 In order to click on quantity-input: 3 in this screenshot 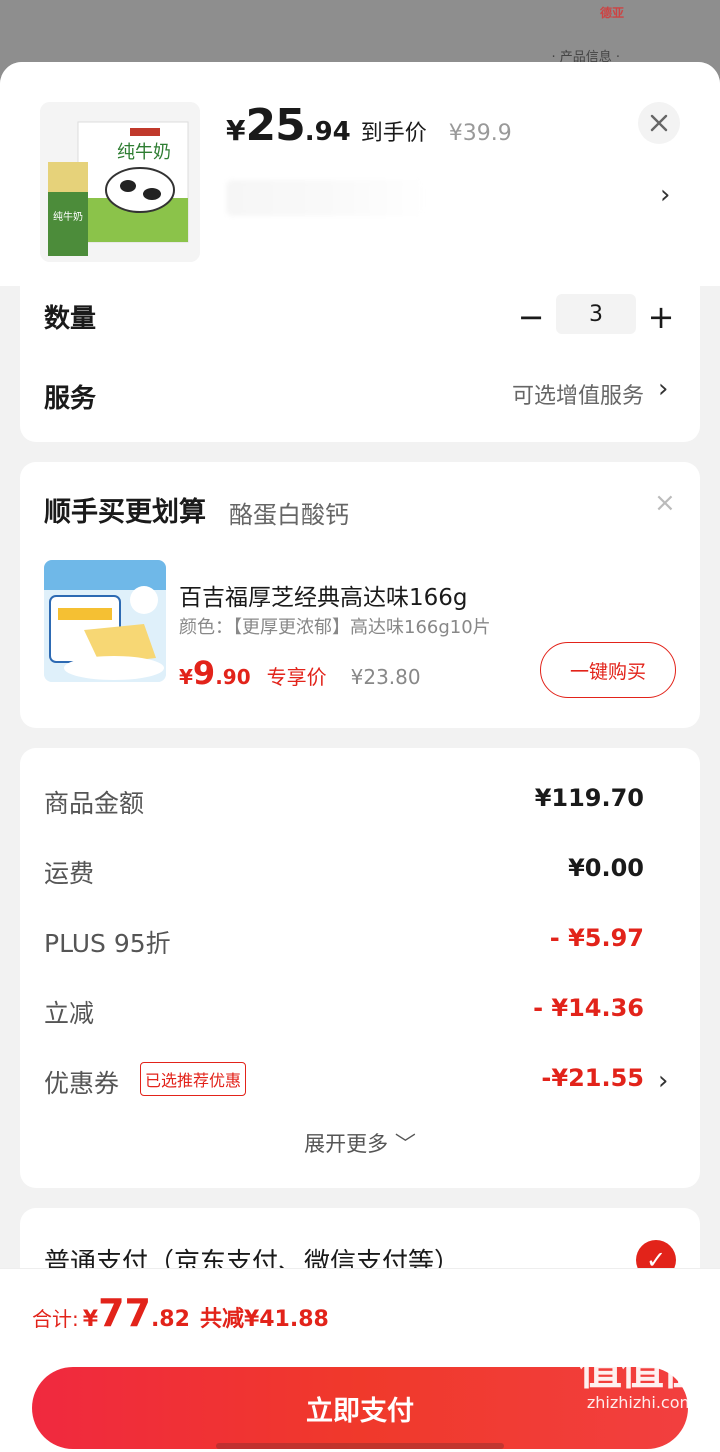, I will do `click(596, 314)`.